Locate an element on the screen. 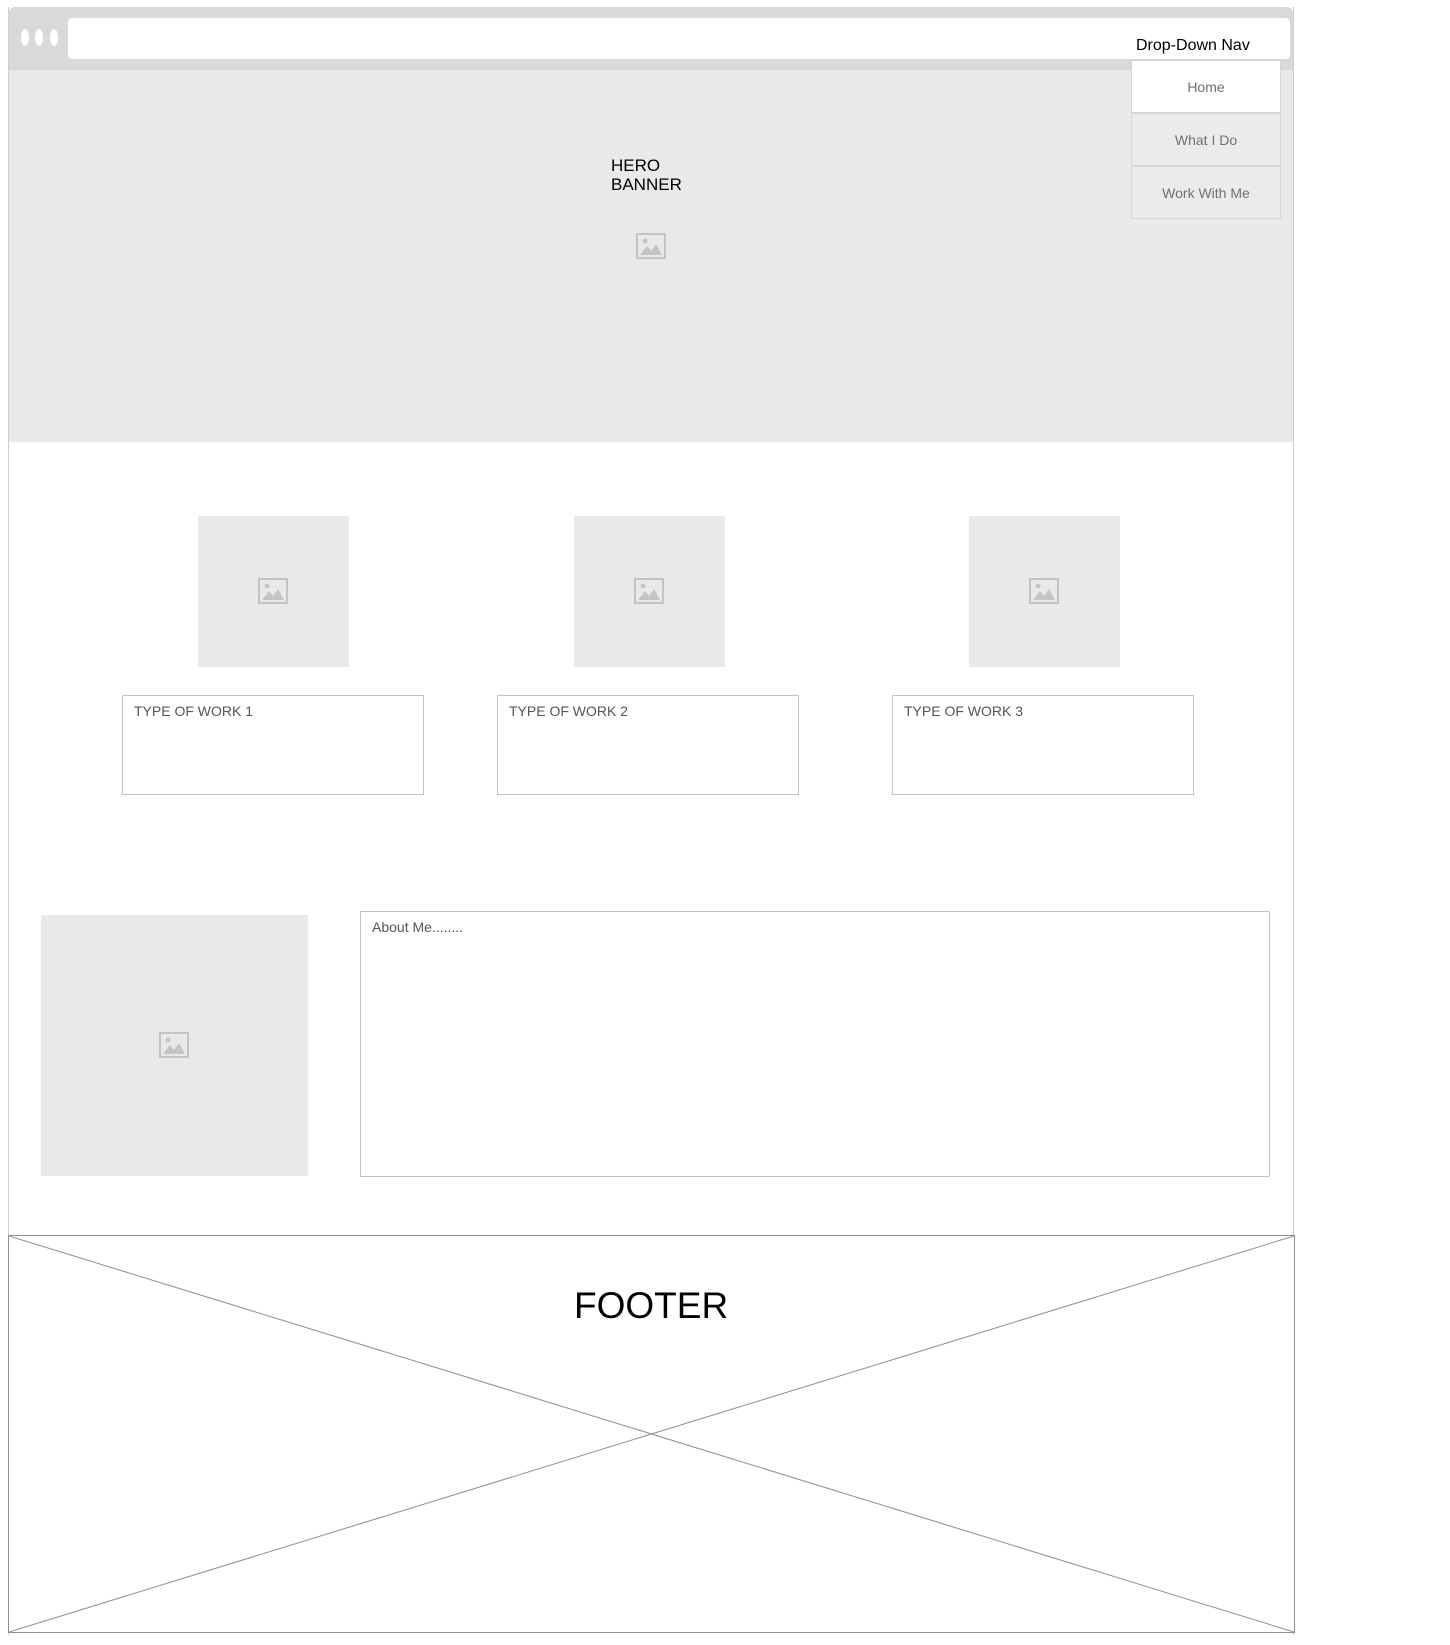 Image resolution: width=1450 pixels, height=1645 pixels. about-image is located at coordinates (174, 1045).